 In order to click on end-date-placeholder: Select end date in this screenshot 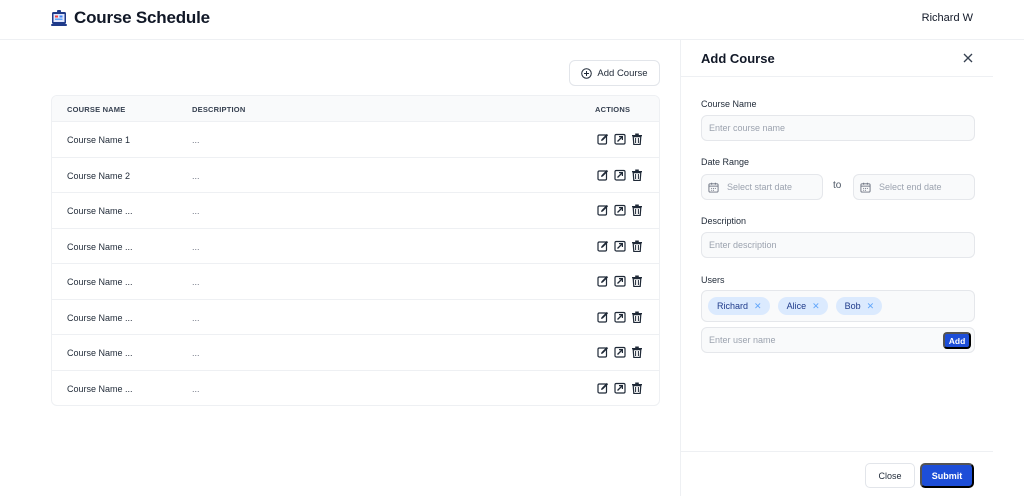, I will do `click(910, 187)`.